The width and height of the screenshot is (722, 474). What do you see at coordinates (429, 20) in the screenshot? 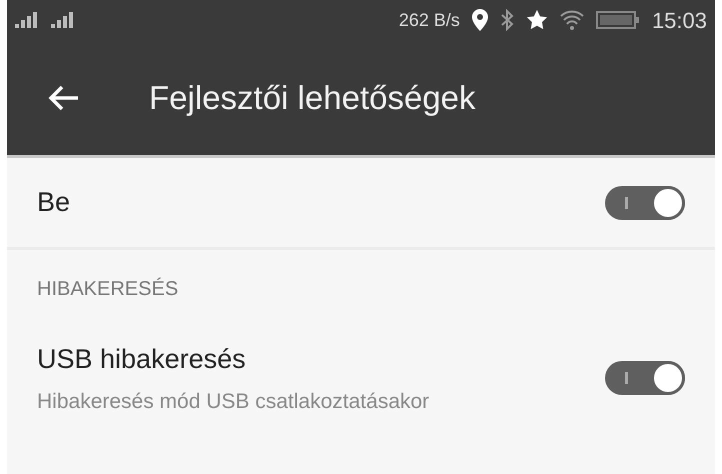
I see `network-speed: 262 B/s` at bounding box center [429, 20].